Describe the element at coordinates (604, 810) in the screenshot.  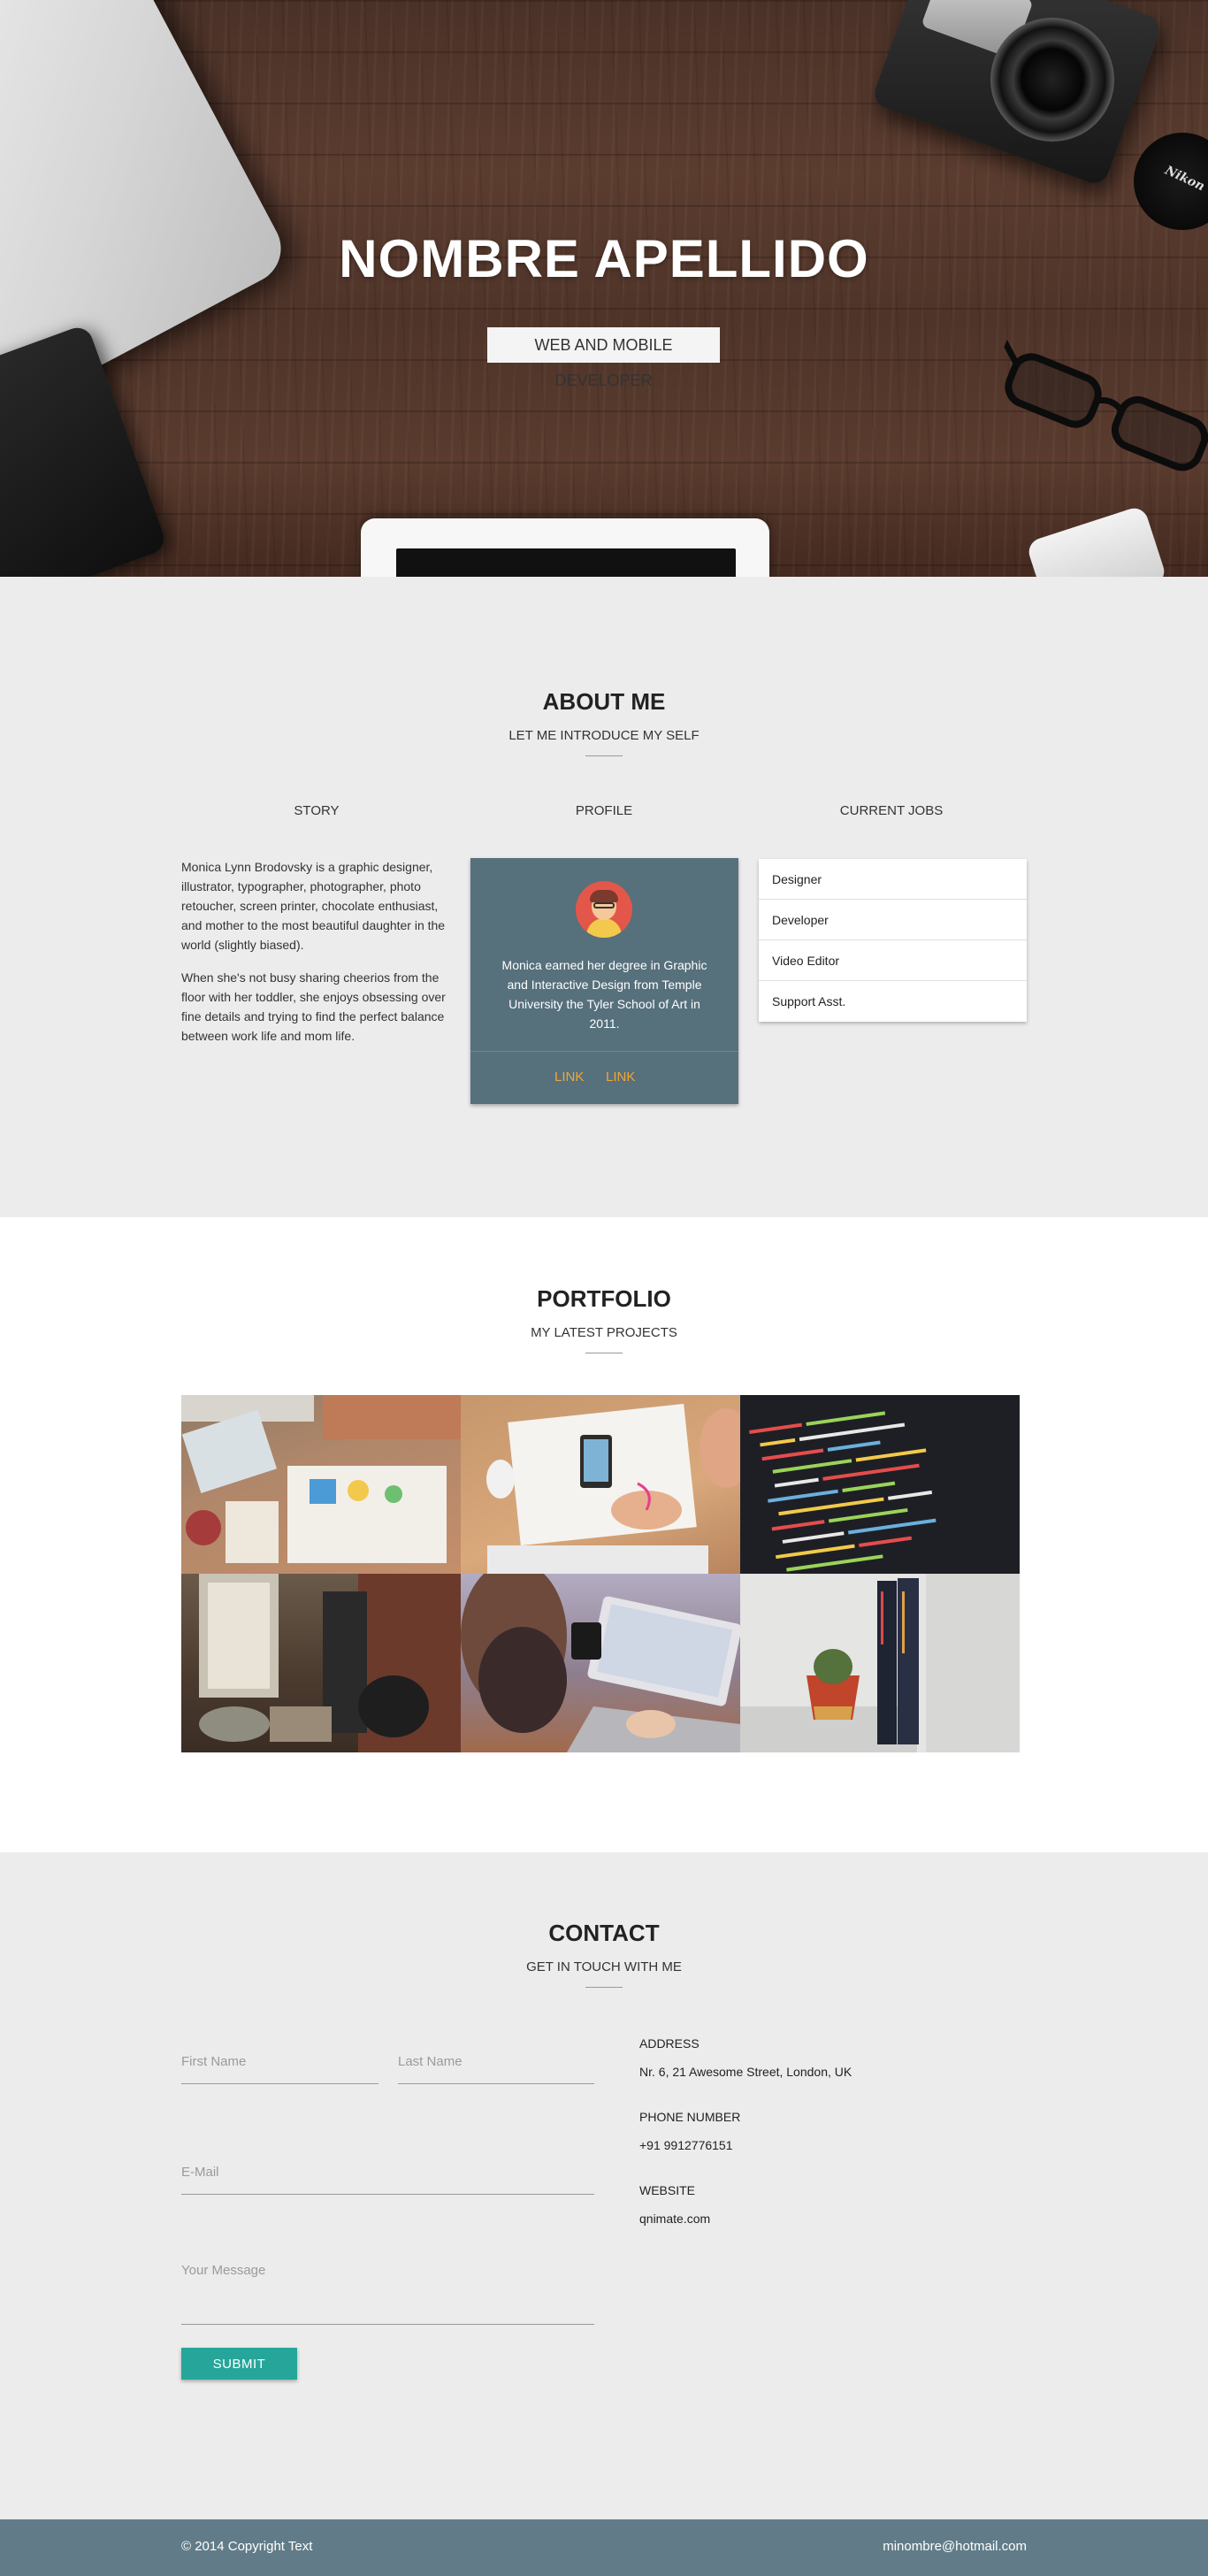
I see `profile-heading: PROFILE` at that location.